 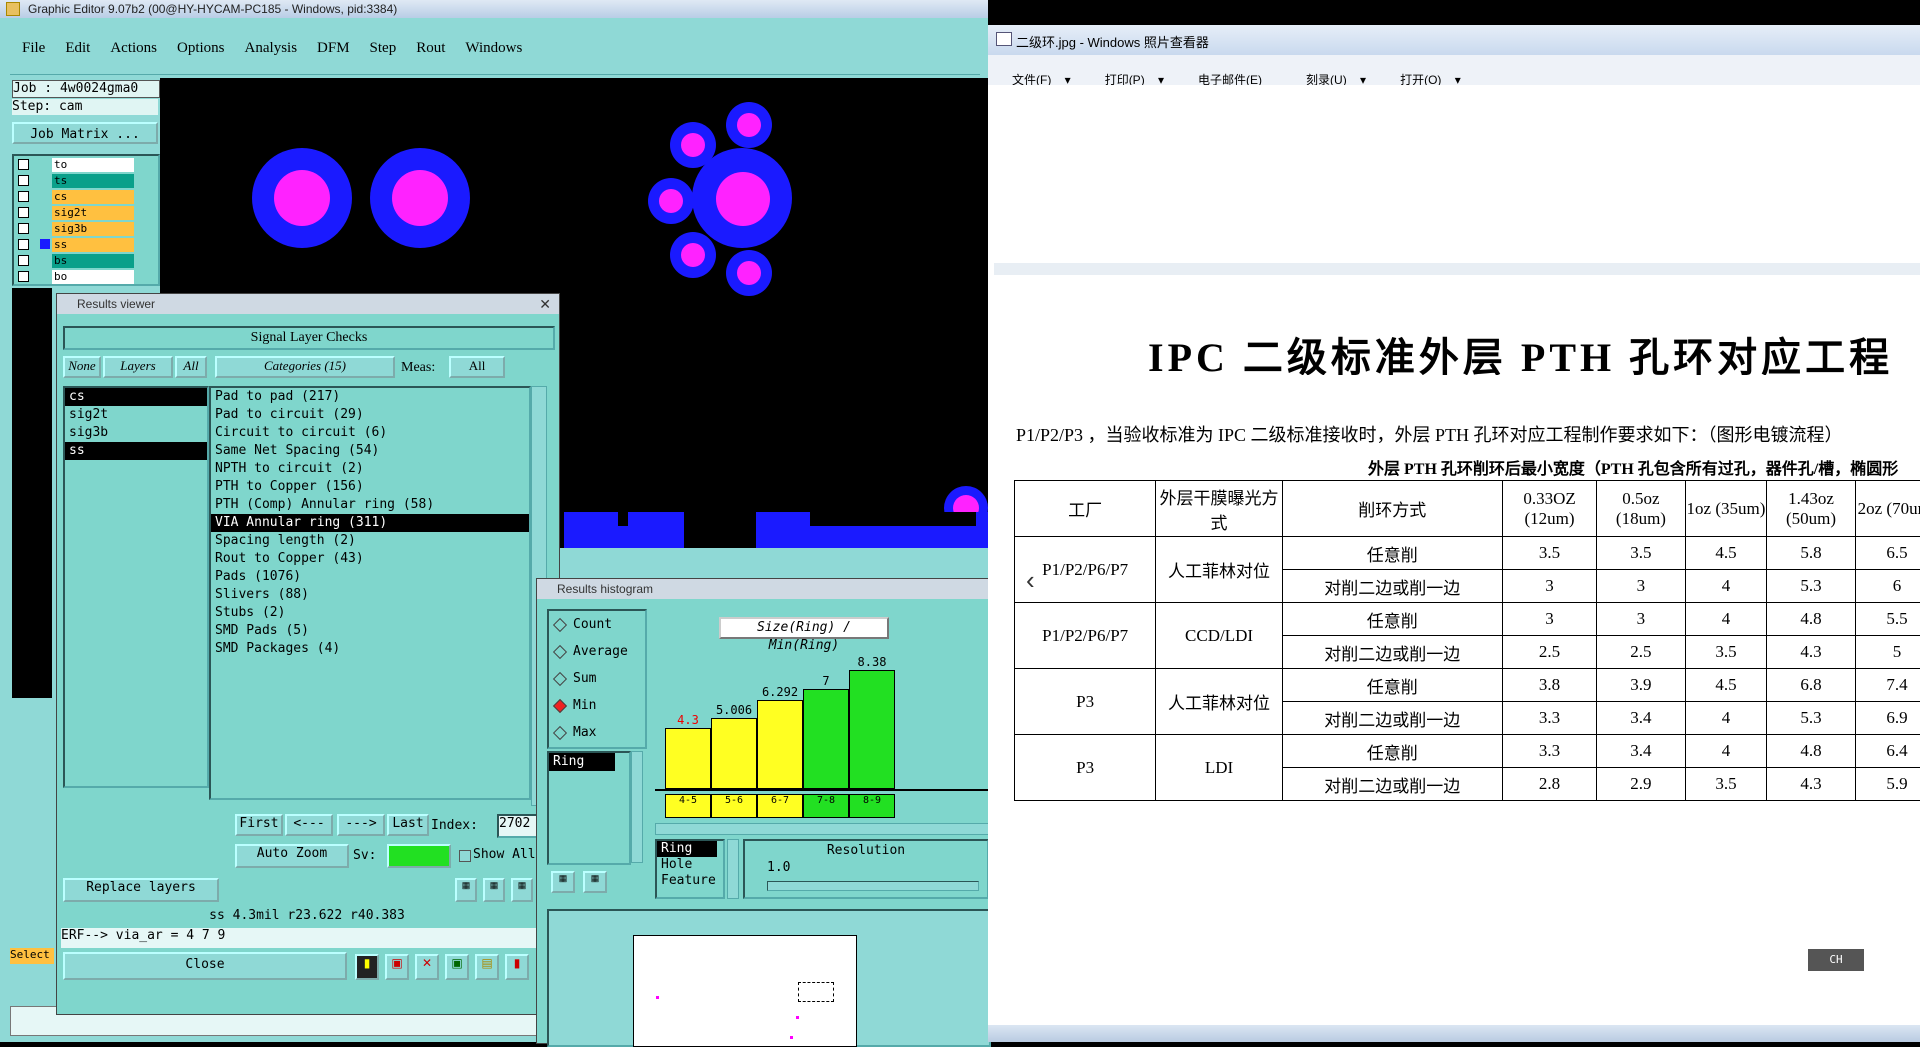 What do you see at coordinates (823, 829) in the screenshot?
I see `chart-scrollbar` at bounding box center [823, 829].